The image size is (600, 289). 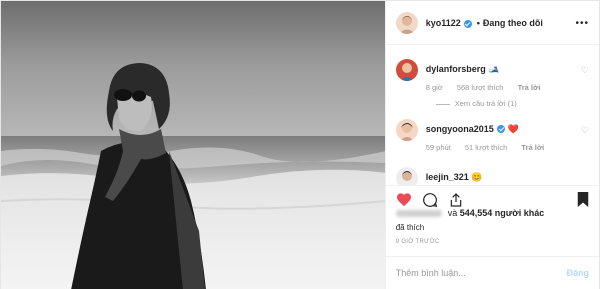 I want to click on likes-suffix: đã thích, so click(x=410, y=227).